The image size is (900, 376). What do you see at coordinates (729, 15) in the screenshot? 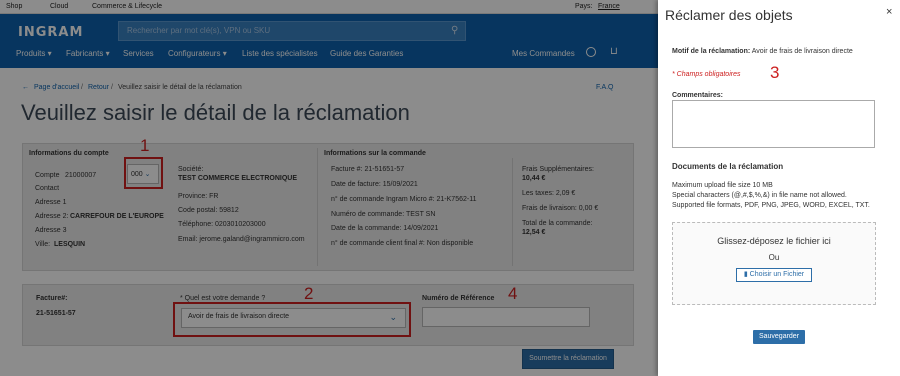
I see `drawer-title: Réclamer des objets` at bounding box center [729, 15].